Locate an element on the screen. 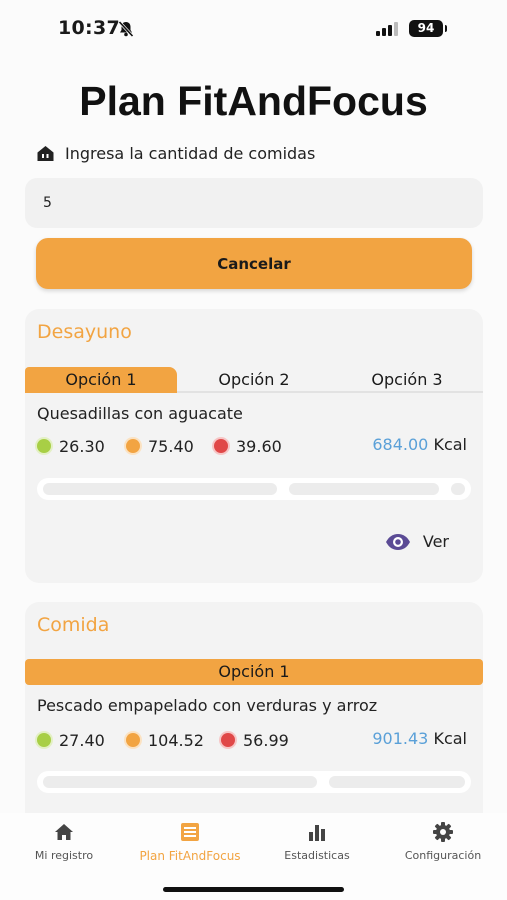 Image resolution: width=507 pixels, height=900 pixels. dish-name: Pescado empapelado con verduras y arroz is located at coordinates (207, 705).